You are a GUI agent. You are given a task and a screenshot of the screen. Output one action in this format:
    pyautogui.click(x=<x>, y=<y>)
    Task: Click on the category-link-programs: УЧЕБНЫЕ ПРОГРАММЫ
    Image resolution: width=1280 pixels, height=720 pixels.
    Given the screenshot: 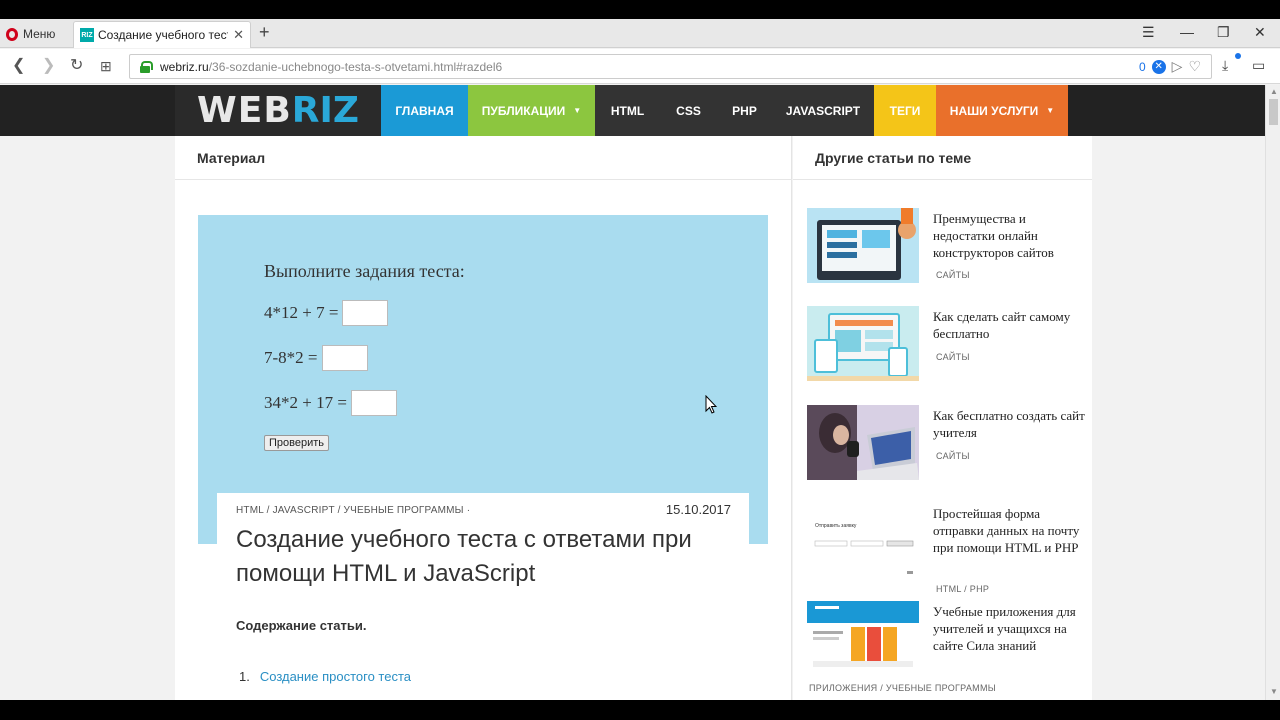 What is the action you would take?
    pyautogui.click(x=404, y=510)
    